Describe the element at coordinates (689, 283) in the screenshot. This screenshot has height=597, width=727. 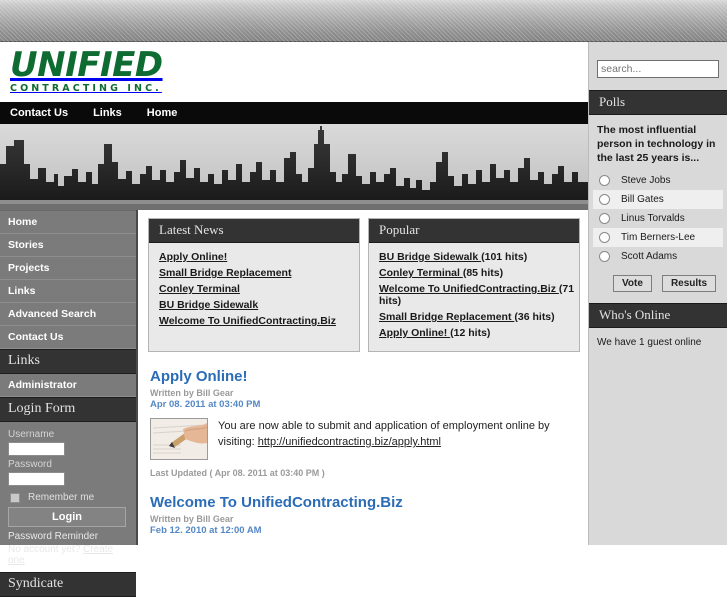
I see `results-button: Results` at that location.